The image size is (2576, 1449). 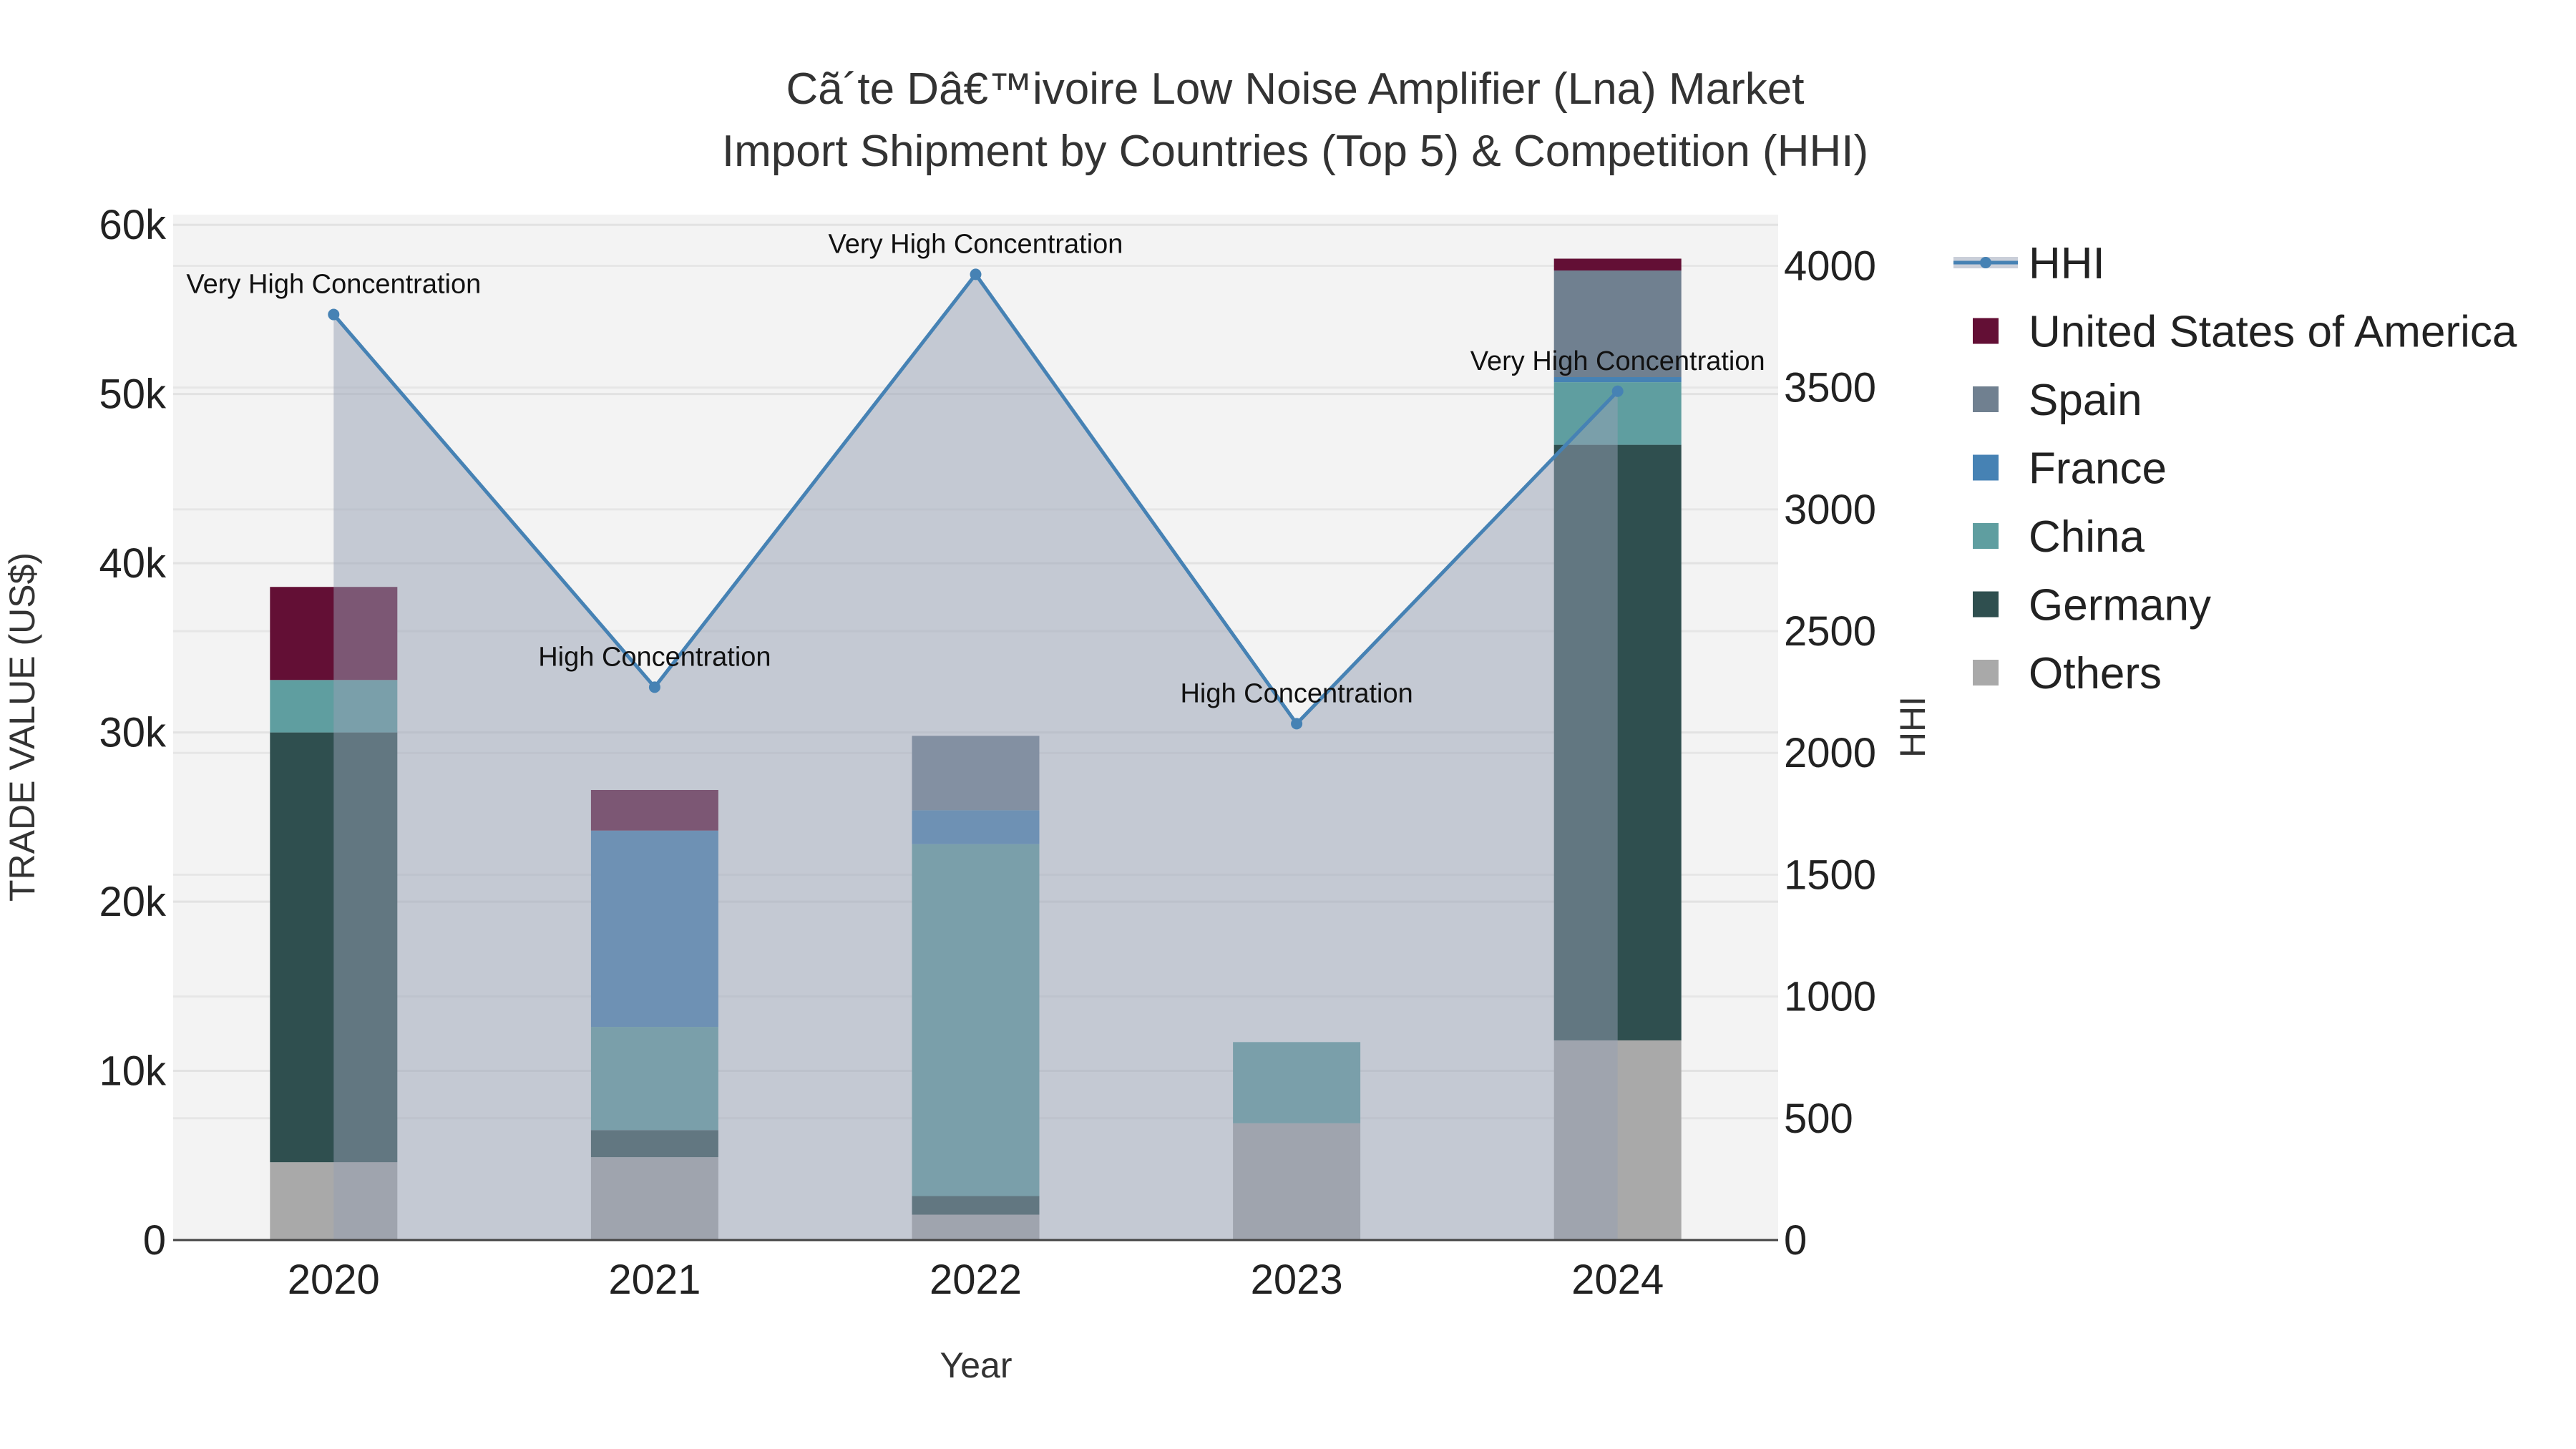 I want to click on legend-label: Spain, so click(x=2085, y=400).